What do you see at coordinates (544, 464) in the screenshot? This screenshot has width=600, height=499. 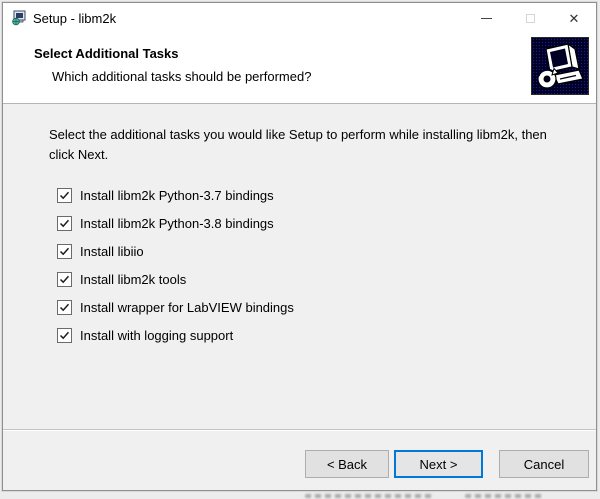 I see `cancel-button: Cancel` at bounding box center [544, 464].